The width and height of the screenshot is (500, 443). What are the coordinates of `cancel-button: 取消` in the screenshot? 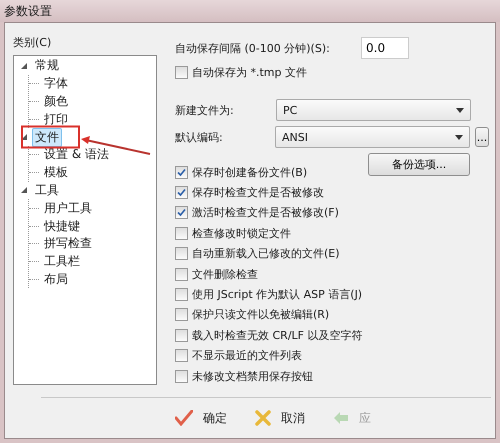 It's located at (280, 418).